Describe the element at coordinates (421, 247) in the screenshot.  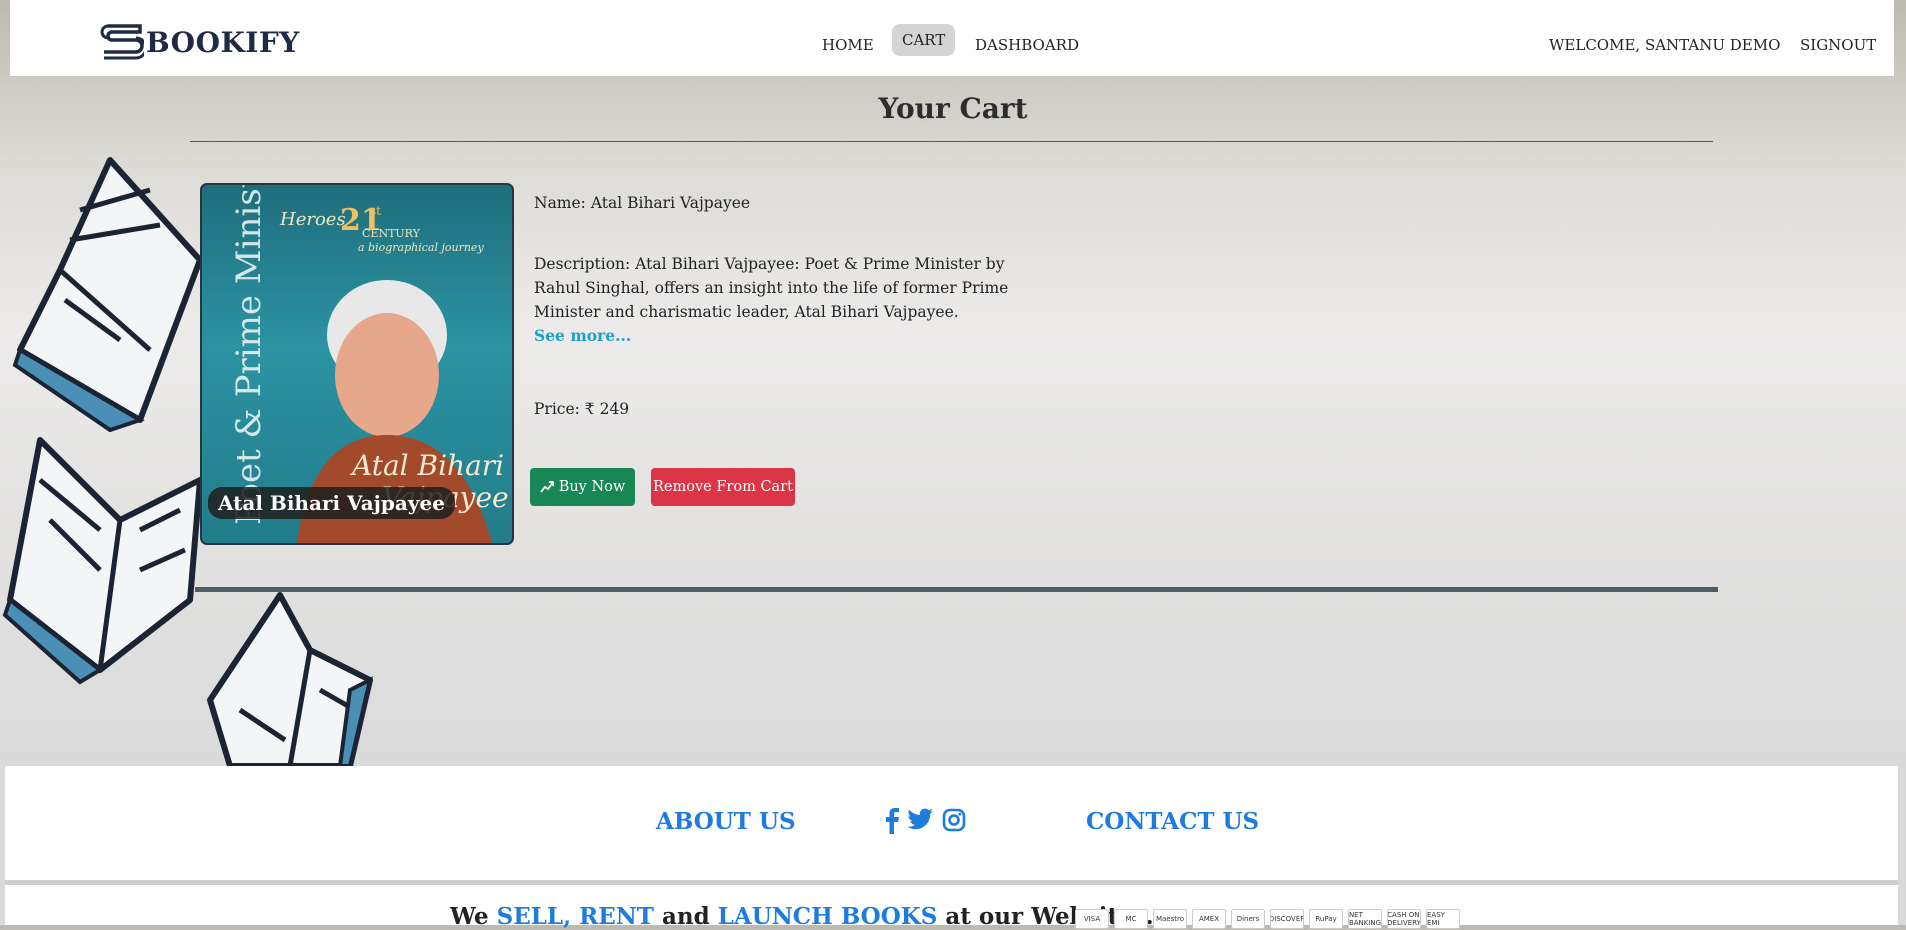
I see `svg-text: a biographical journey` at that location.